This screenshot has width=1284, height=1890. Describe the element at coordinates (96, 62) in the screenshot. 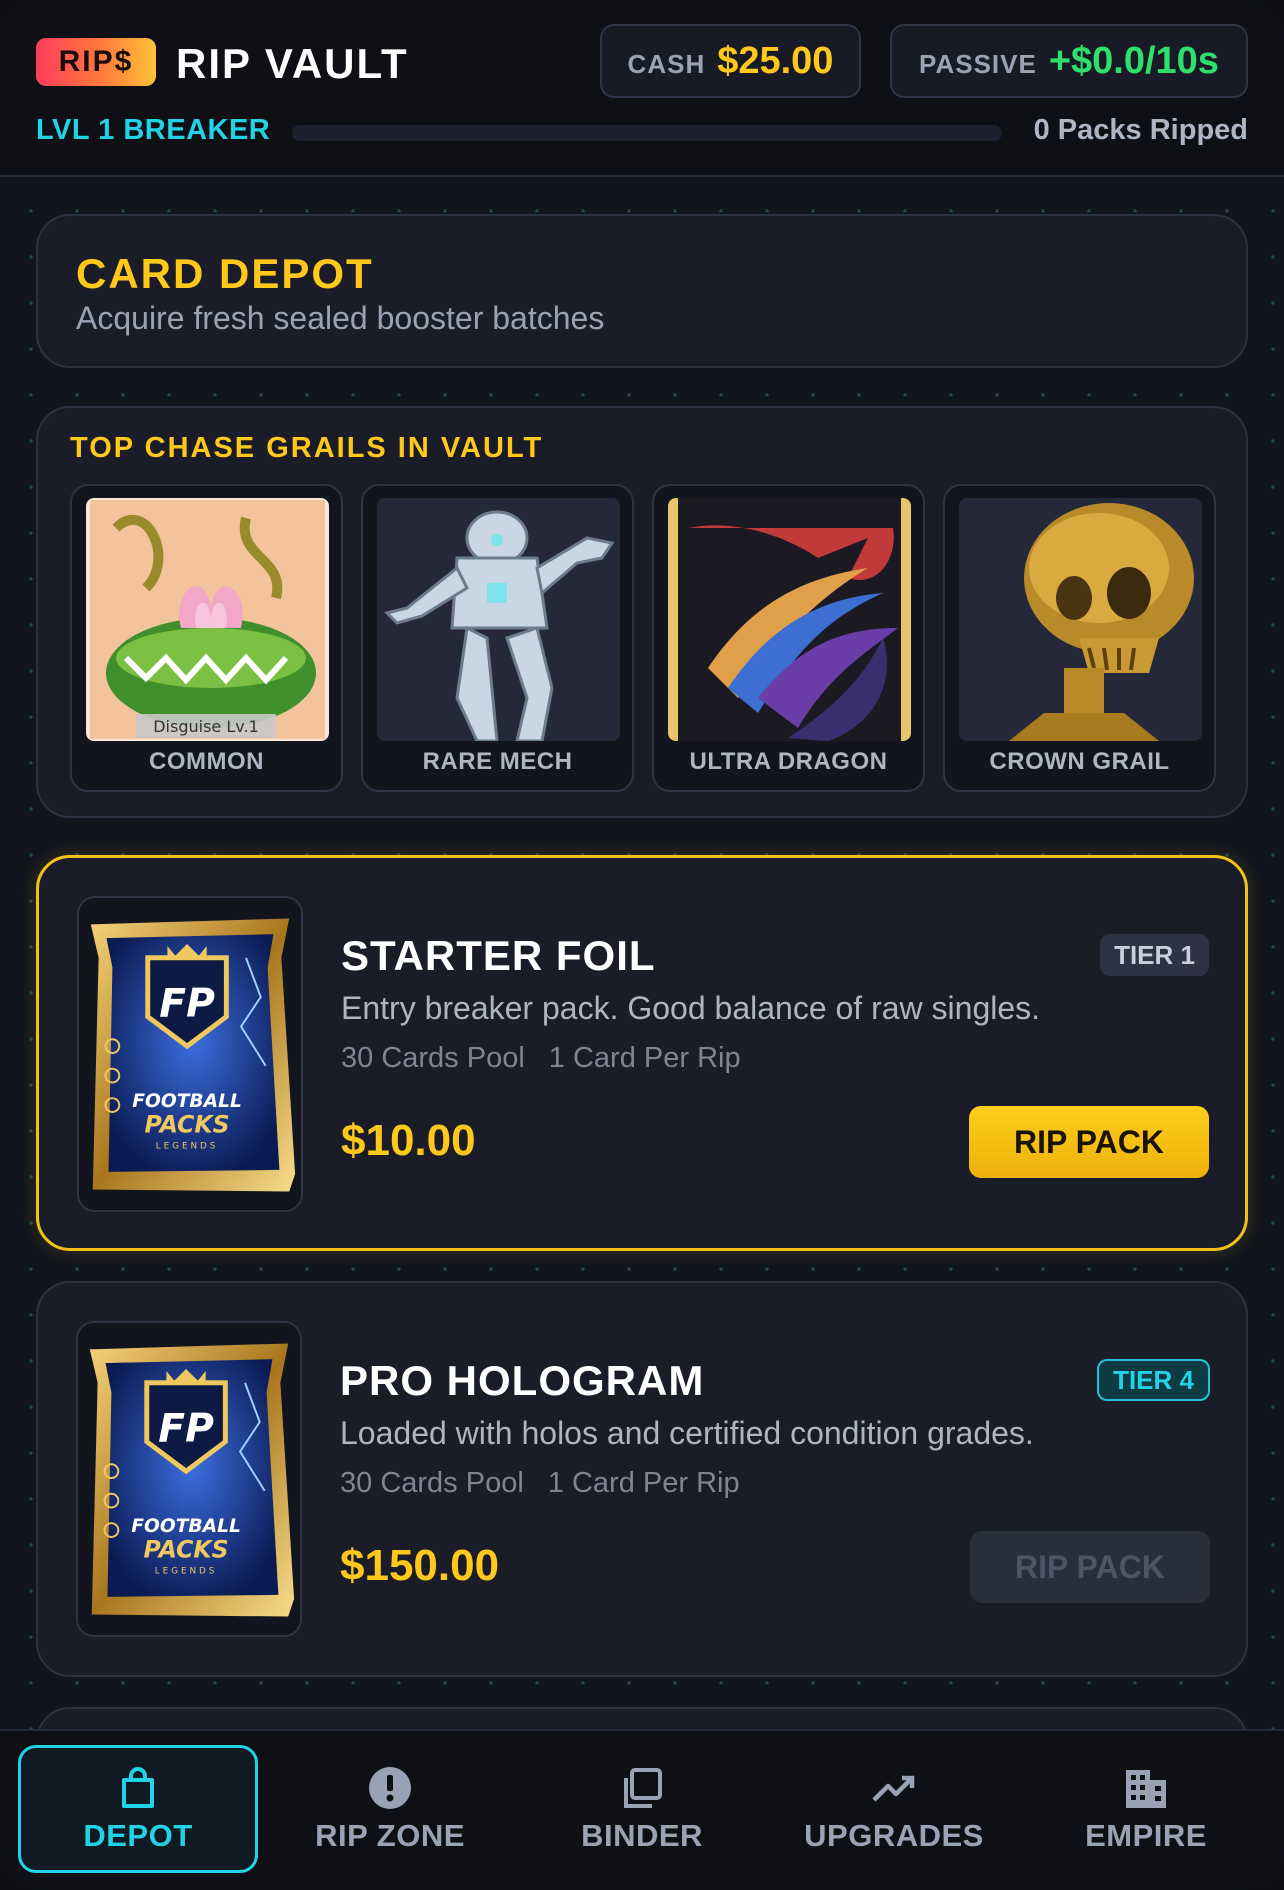

I see `logo-badge: RIP$` at that location.